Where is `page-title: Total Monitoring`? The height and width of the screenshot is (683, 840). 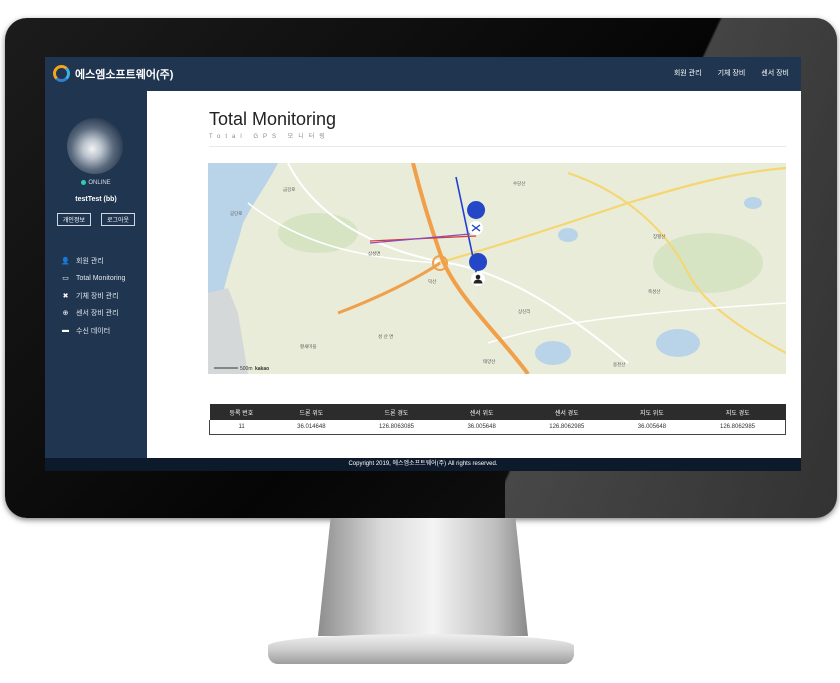 page-title: Total Monitoring is located at coordinates (273, 119).